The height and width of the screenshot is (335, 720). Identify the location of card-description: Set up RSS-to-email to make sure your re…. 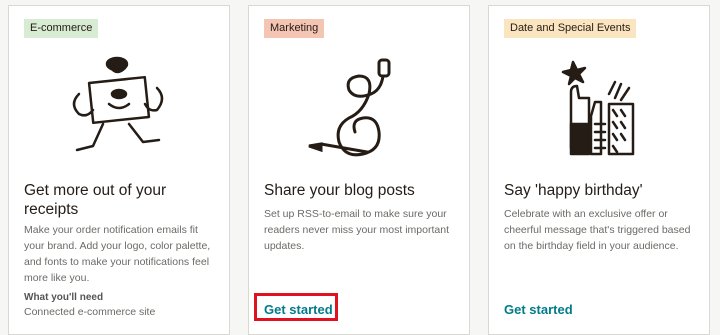
(356, 230).